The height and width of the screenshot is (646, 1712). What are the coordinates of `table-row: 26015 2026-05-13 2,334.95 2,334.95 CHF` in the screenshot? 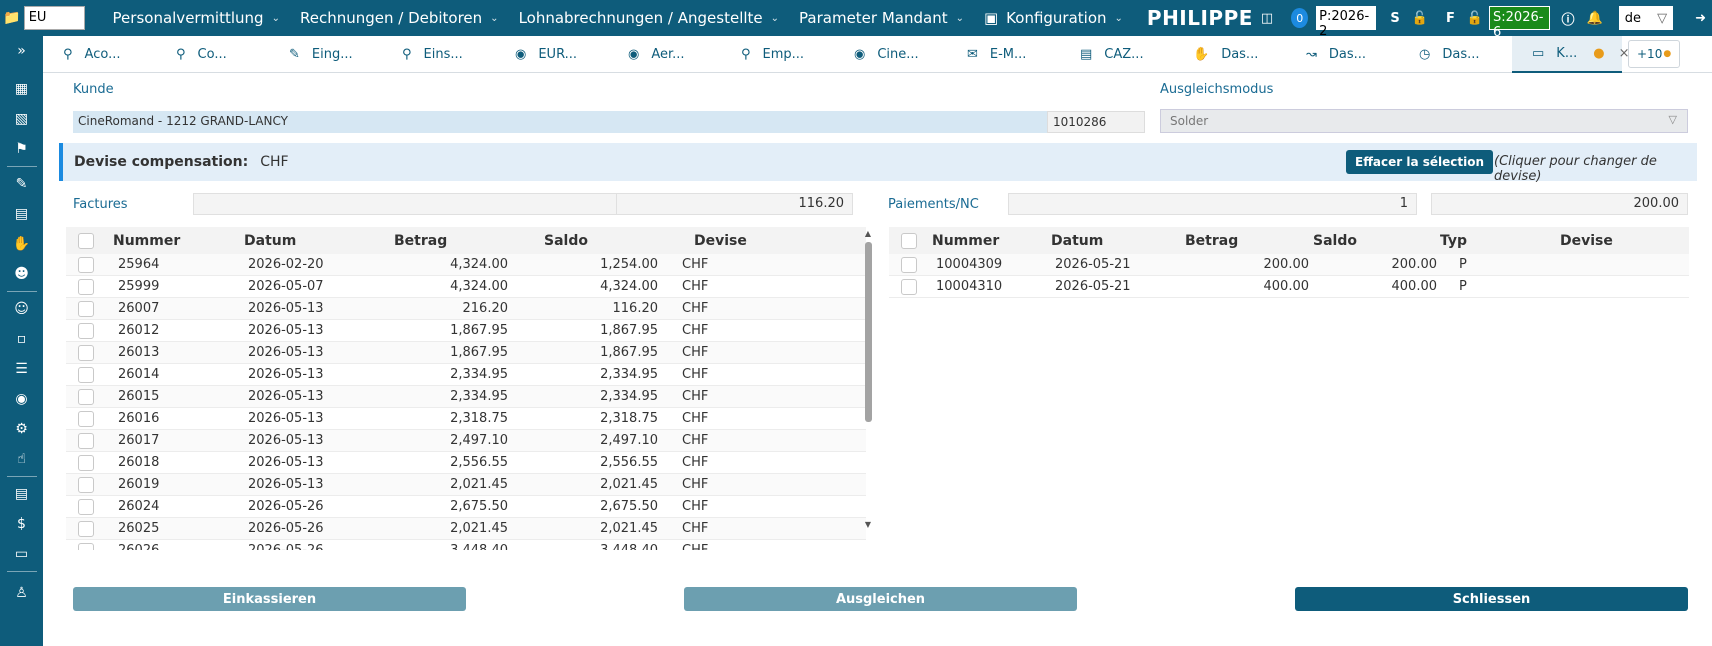 It's located at (466, 397).